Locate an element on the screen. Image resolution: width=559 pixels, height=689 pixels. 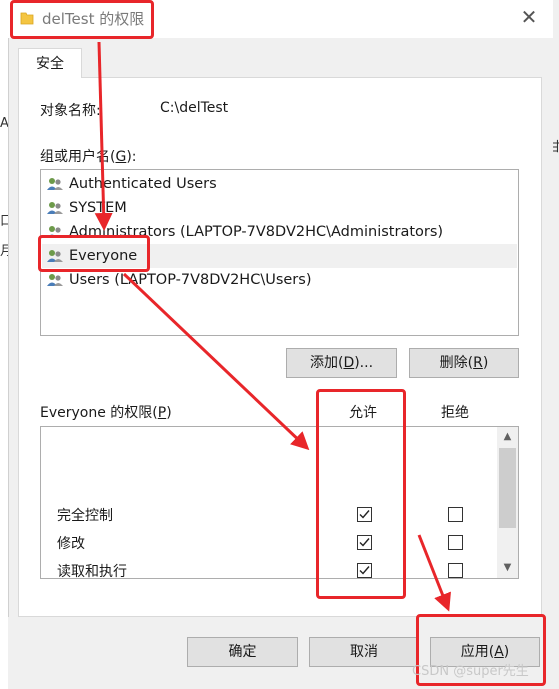
watermark: CSDN @super先生 is located at coordinates (470, 671).